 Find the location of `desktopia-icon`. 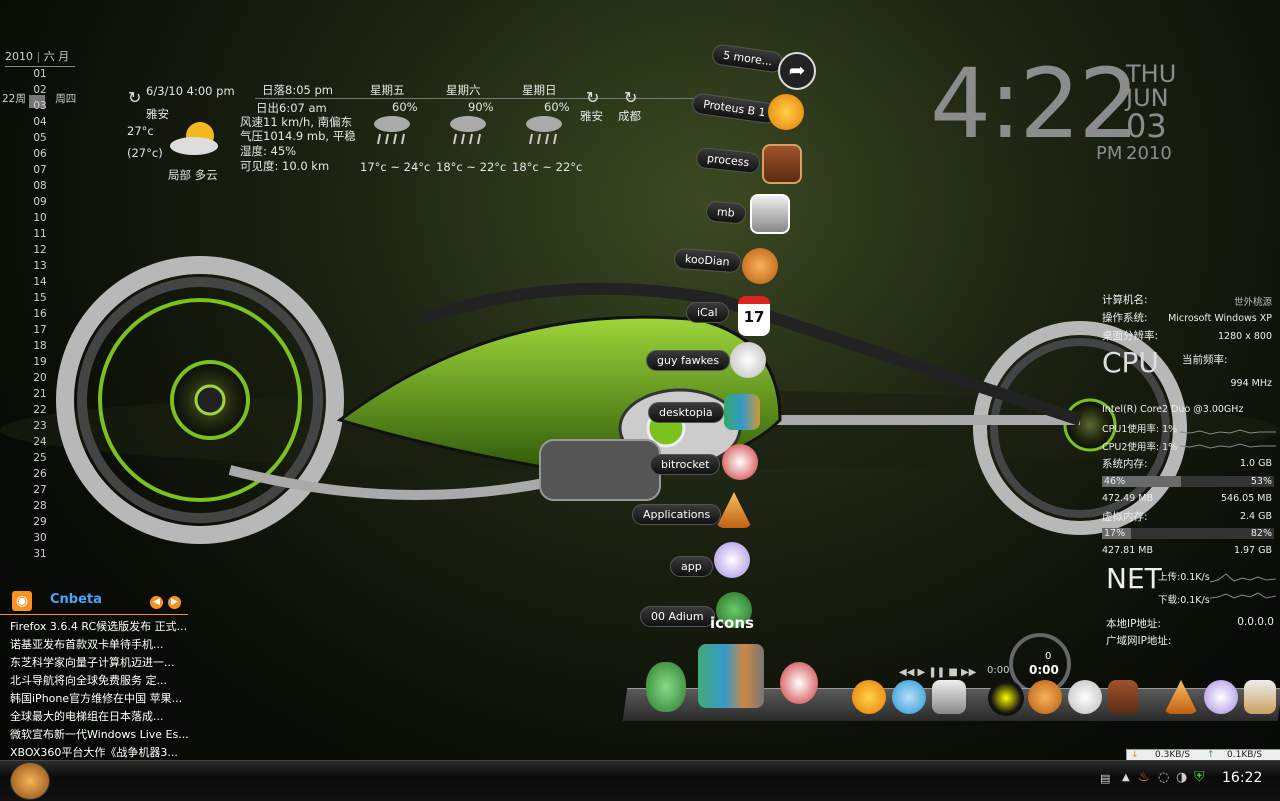

desktopia-icon is located at coordinates (742, 412).